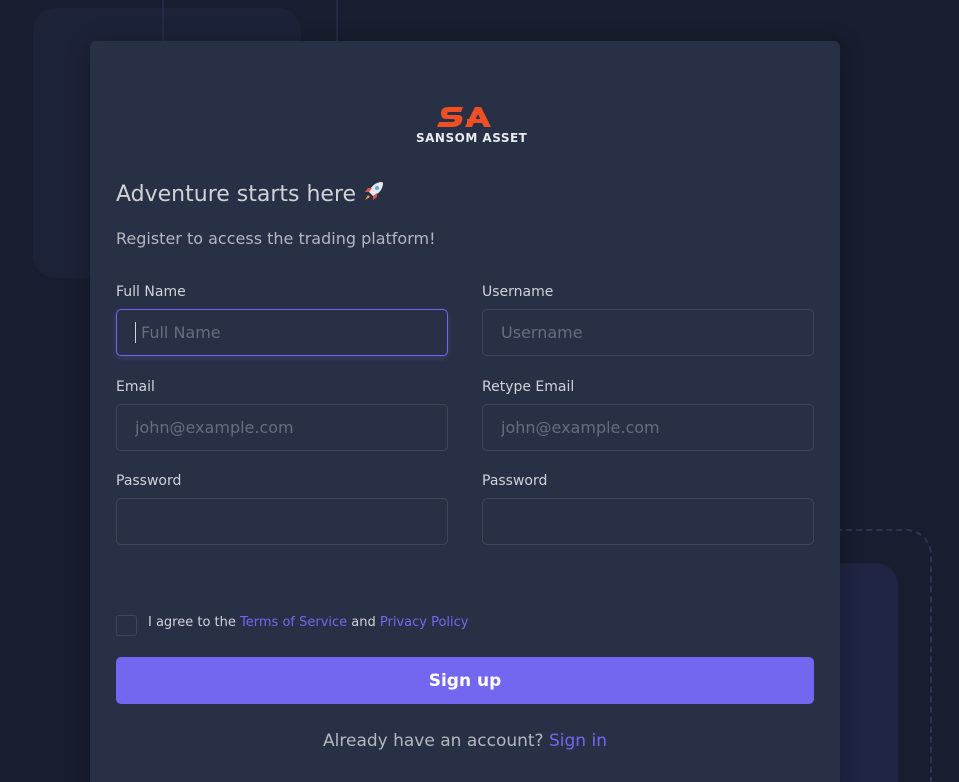 Image resolution: width=959 pixels, height=782 pixels. I want to click on sansom-asset-logo-icon, so click(464, 117).